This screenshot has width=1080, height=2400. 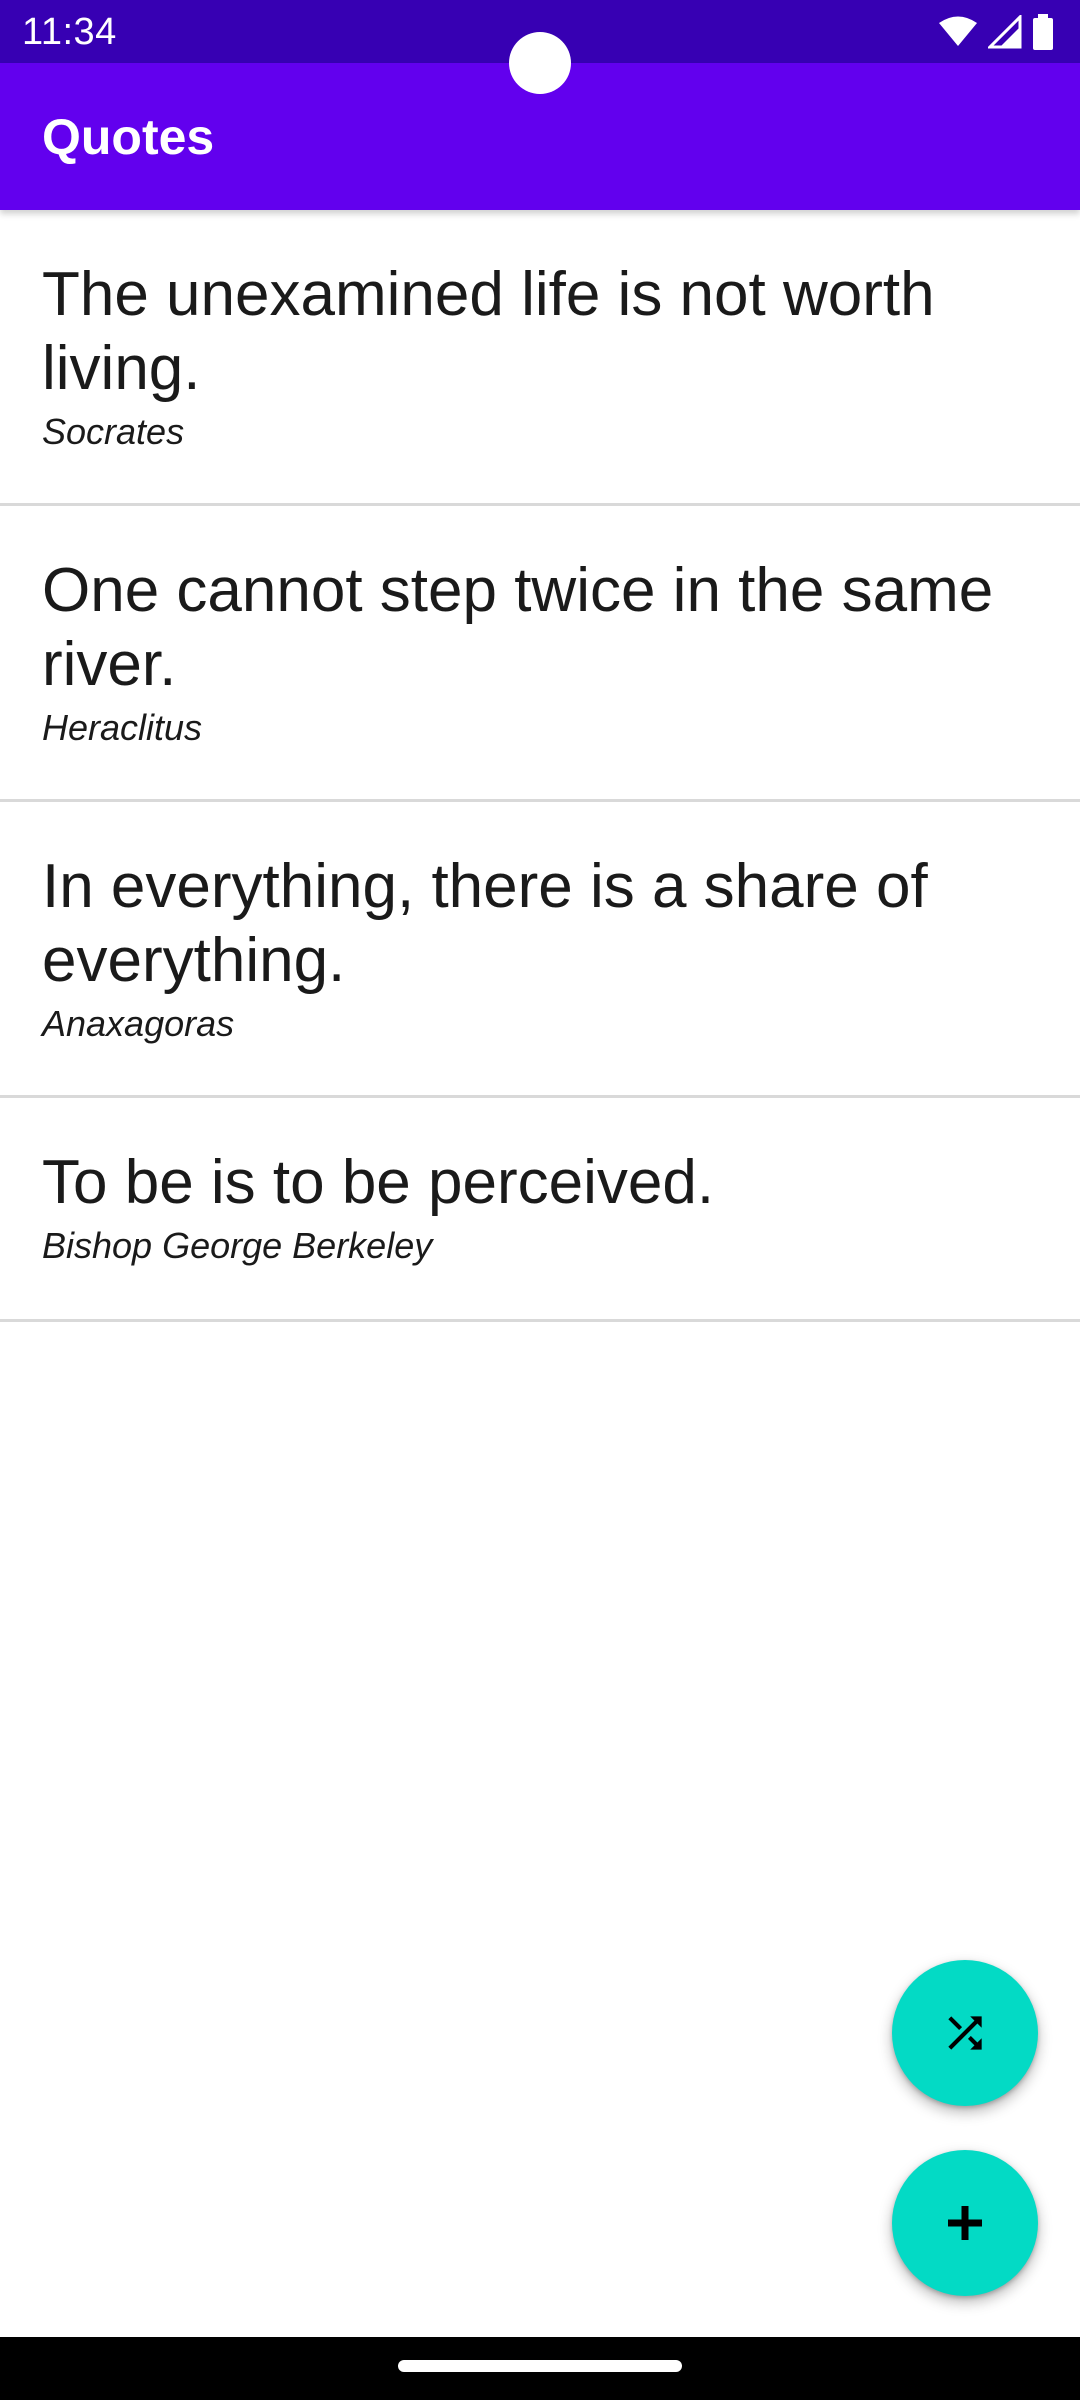 What do you see at coordinates (1005, 32) in the screenshot?
I see `cellular-signal-icon` at bounding box center [1005, 32].